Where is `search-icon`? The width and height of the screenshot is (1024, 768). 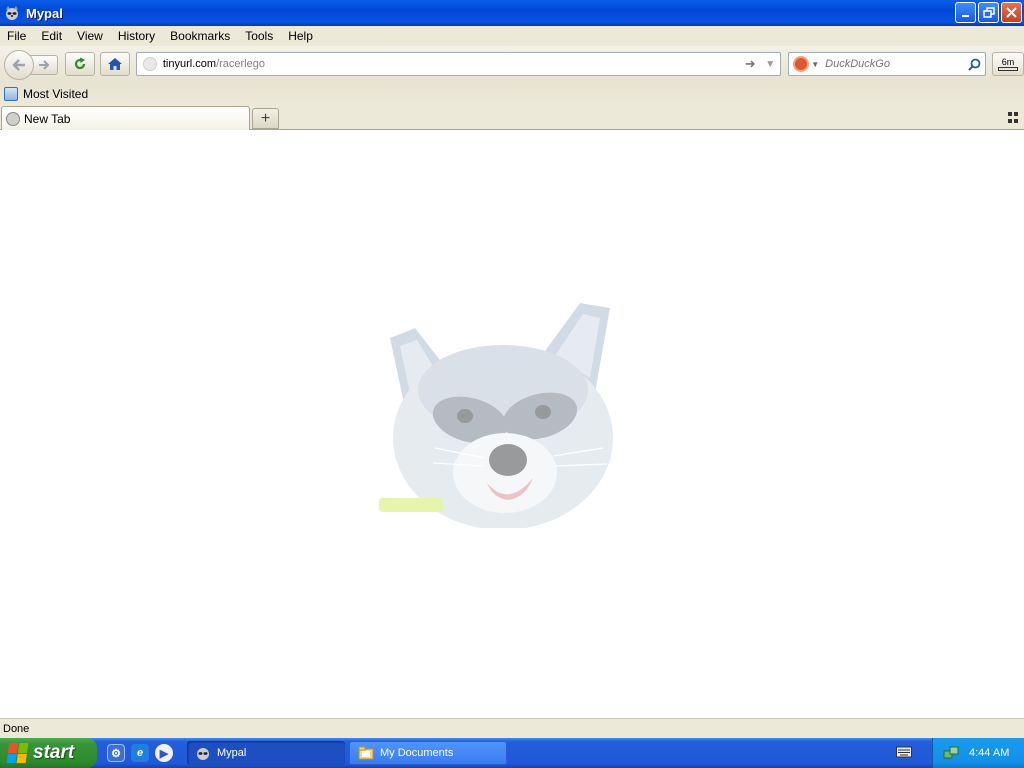 search-icon is located at coordinates (974, 64).